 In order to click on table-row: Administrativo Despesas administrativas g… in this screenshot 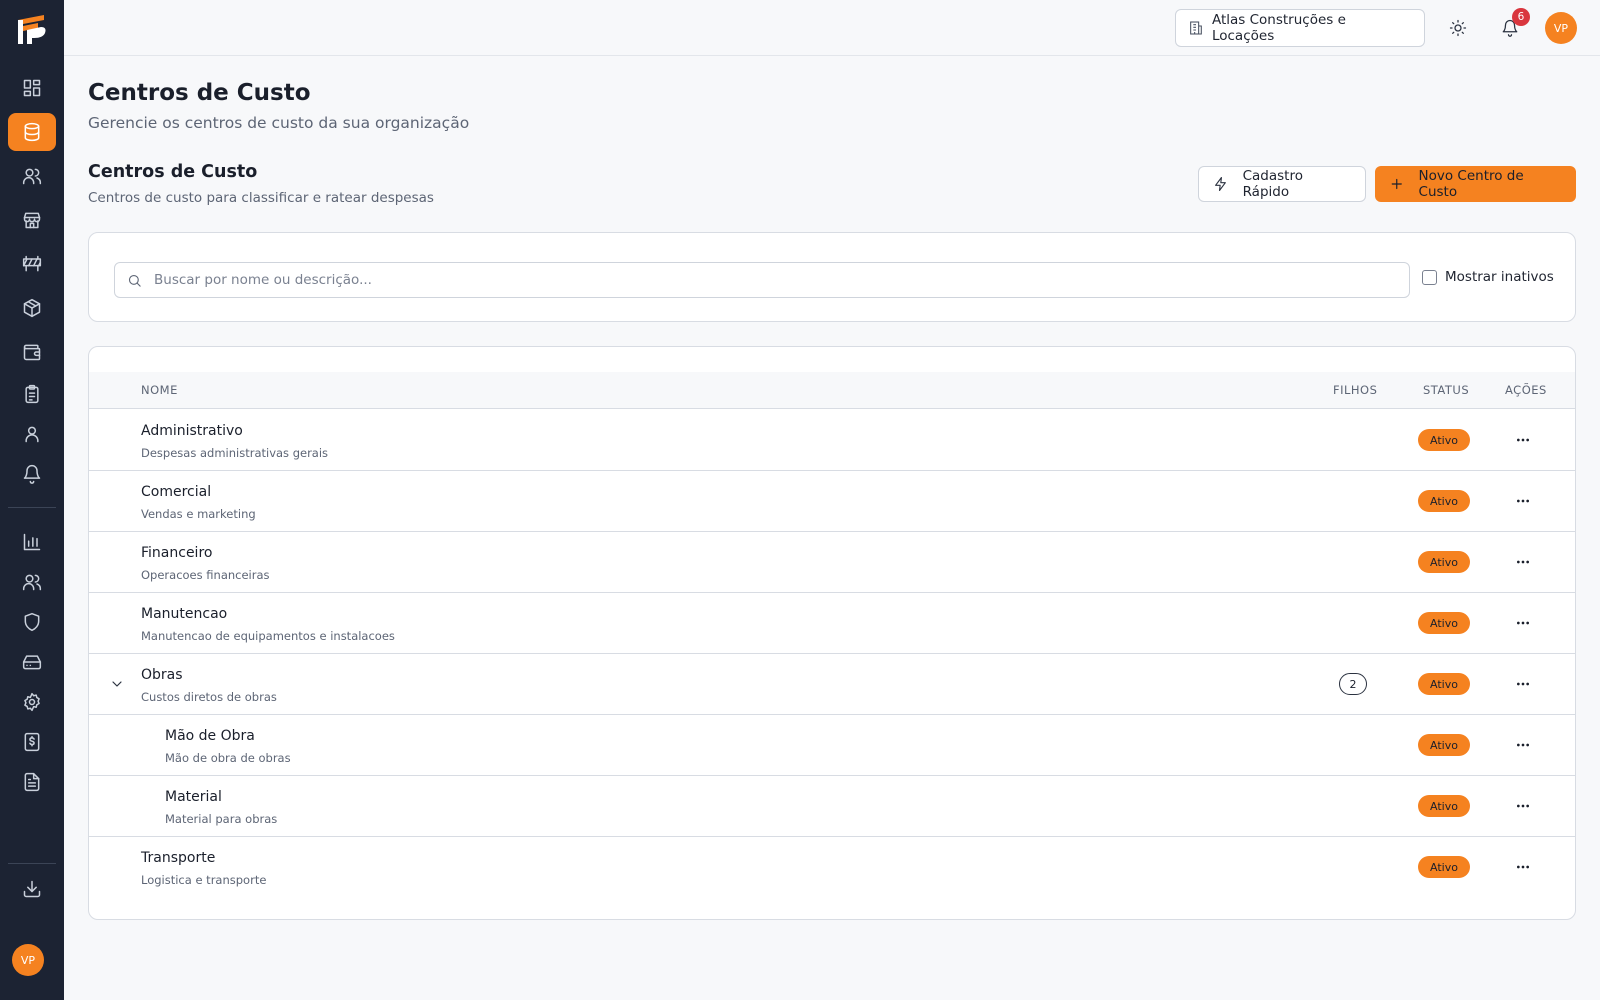, I will do `click(832, 440)`.